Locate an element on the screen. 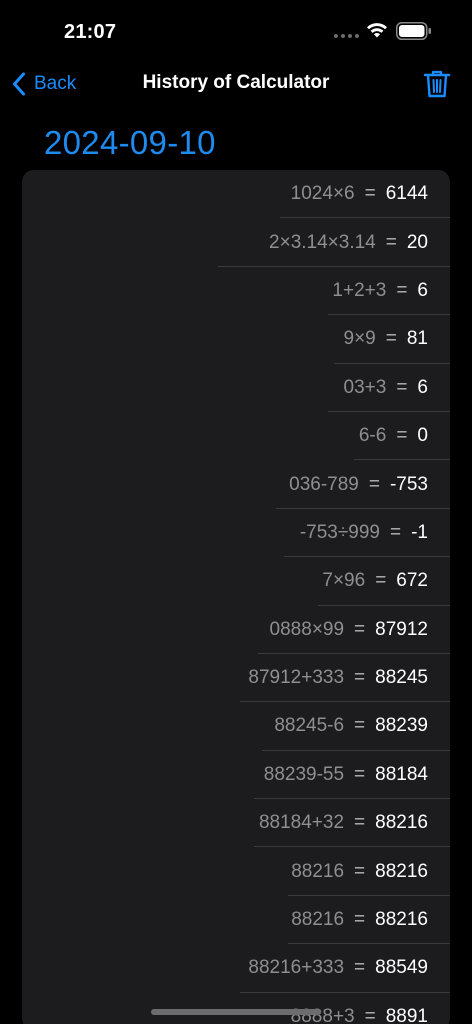 This screenshot has height=1024, width=472. history-result: 81 is located at coordinates (417, 339).